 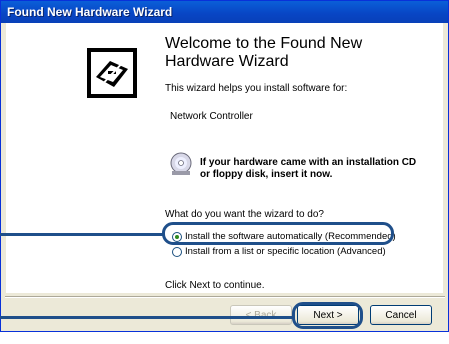 I want to click on question-label: What do you want the wizard to do?, so click(x=244, y=214).